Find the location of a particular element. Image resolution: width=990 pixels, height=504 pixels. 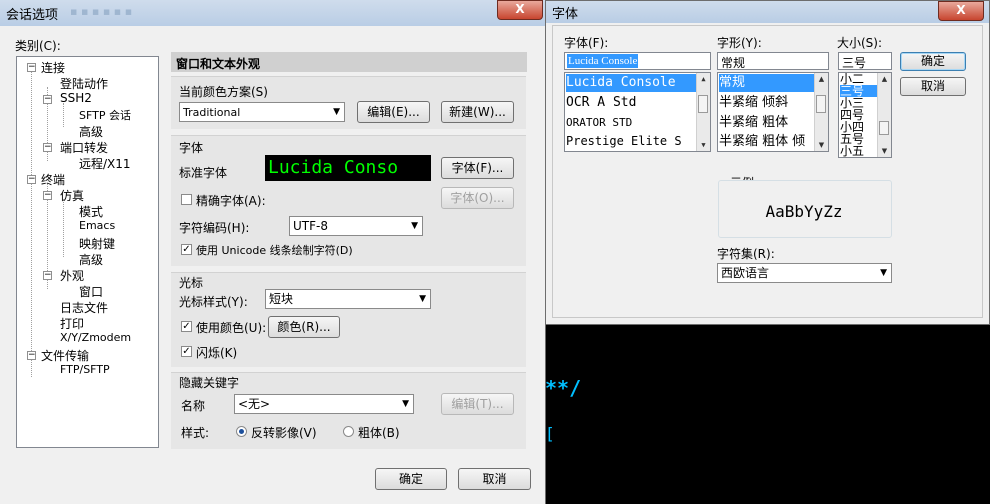

style-list-scrollbar: ▲ ▼ is located at coordinates (821, 112).